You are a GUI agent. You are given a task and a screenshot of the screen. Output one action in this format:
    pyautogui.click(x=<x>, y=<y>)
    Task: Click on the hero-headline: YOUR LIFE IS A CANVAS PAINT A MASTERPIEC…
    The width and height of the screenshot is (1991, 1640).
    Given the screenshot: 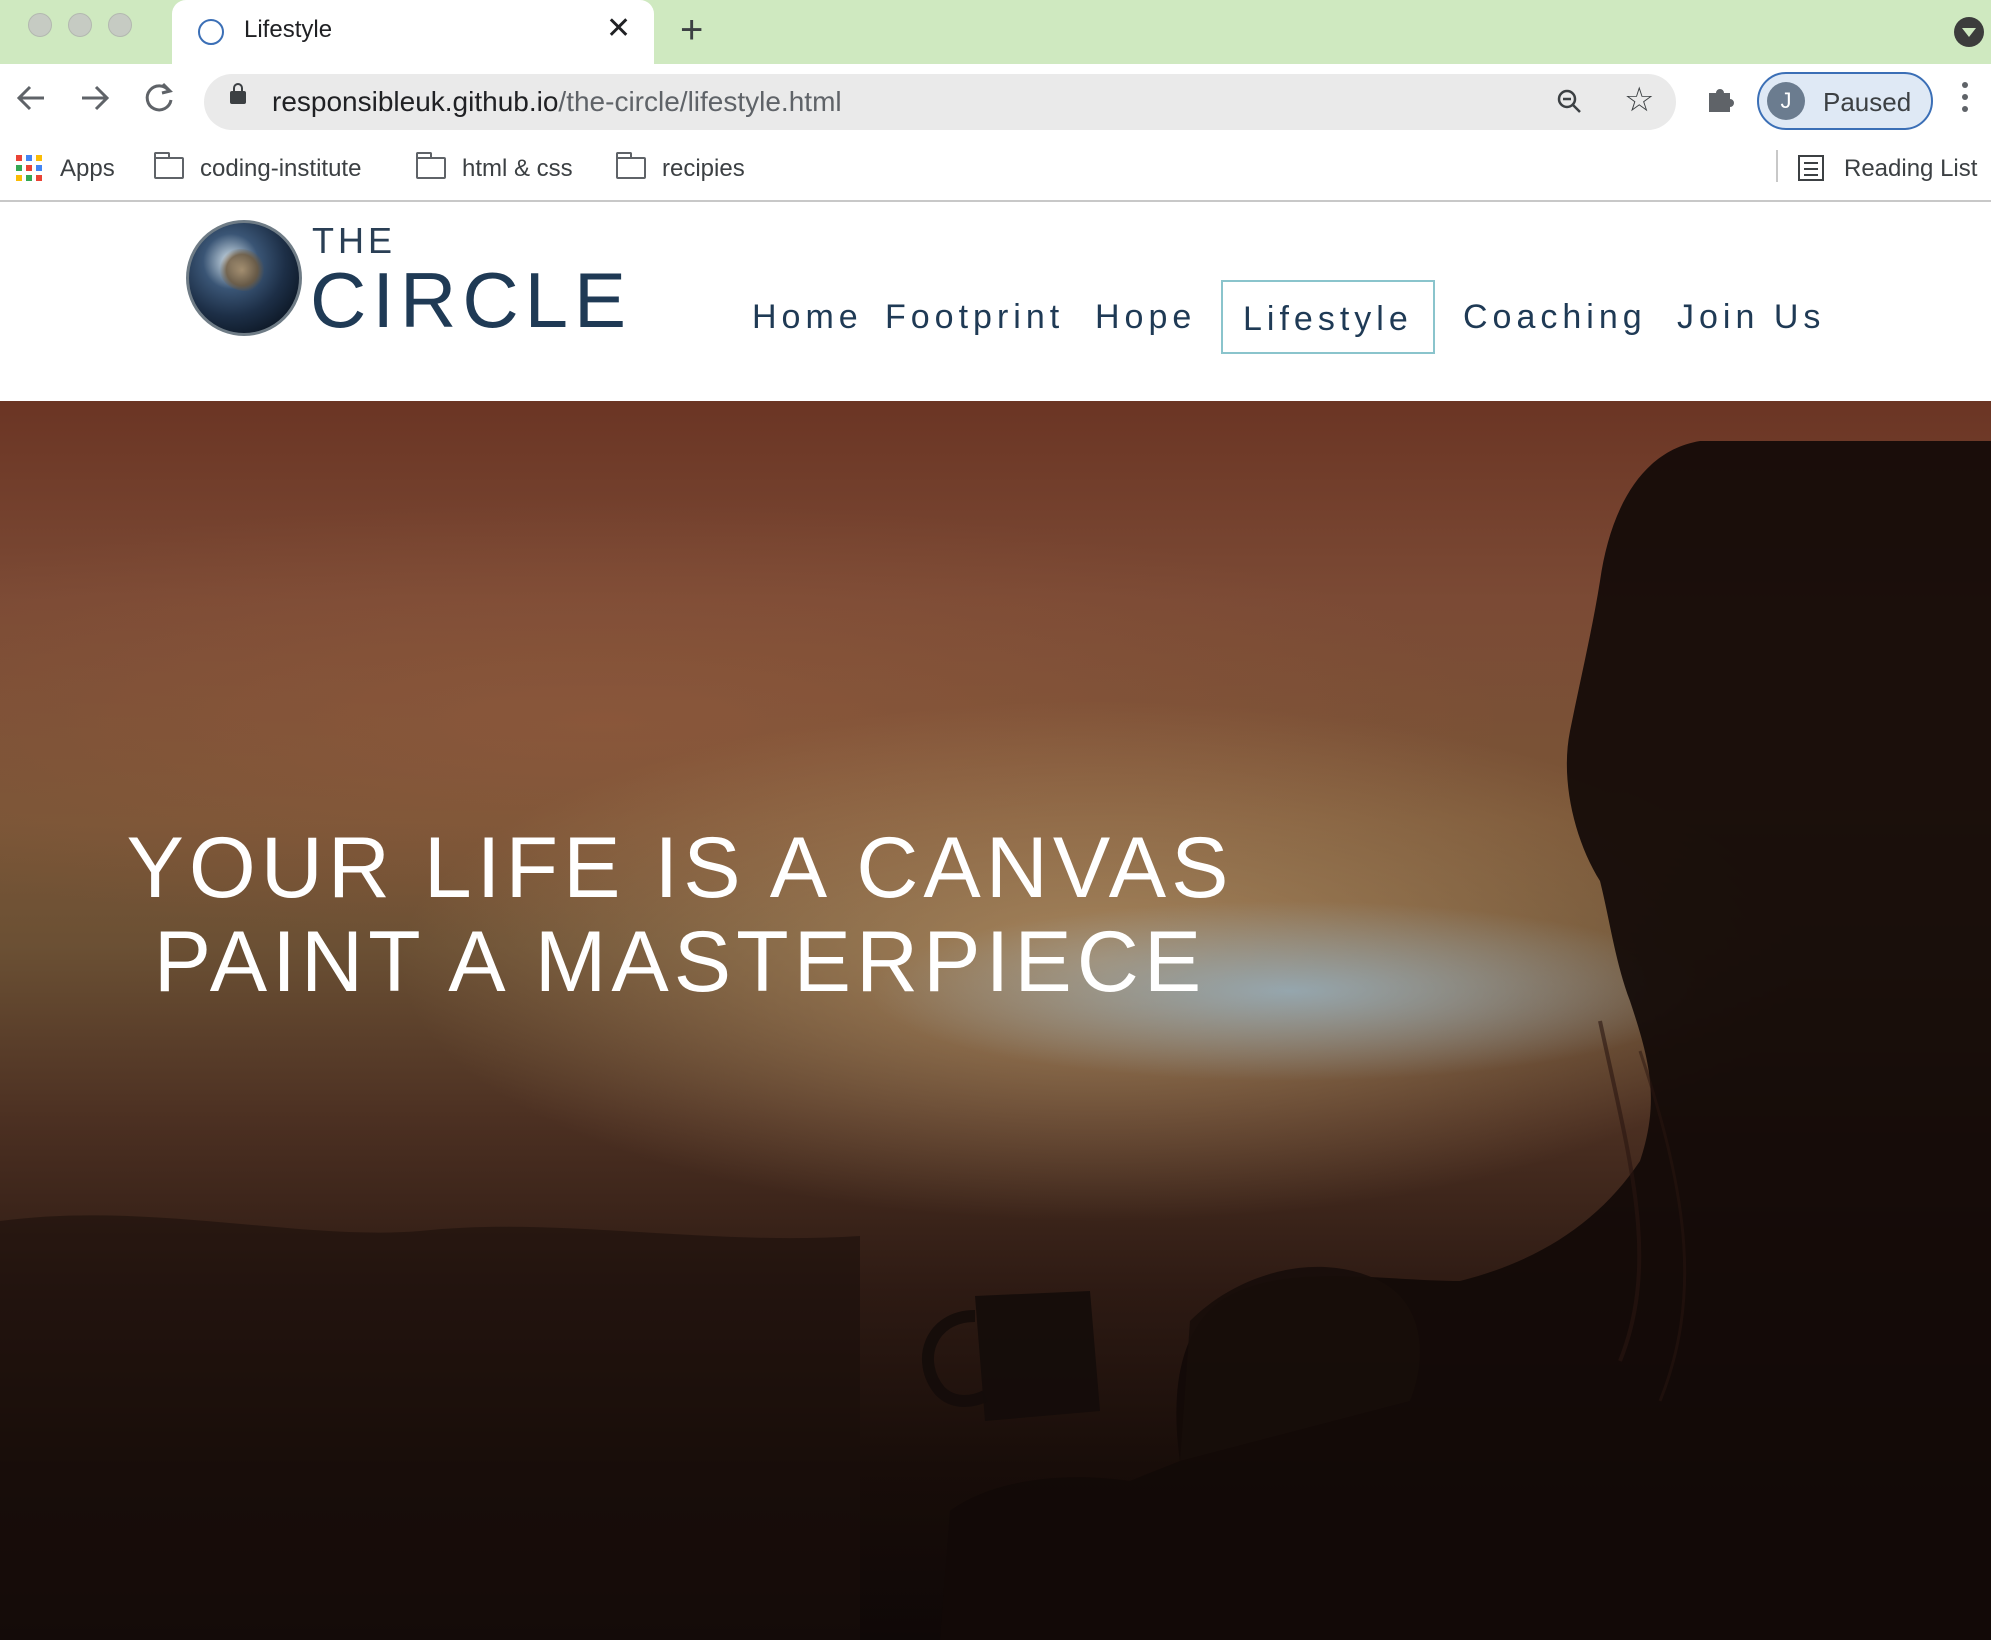 What is the action you would take?
    pyautogui.click(x=680, y=915)
    